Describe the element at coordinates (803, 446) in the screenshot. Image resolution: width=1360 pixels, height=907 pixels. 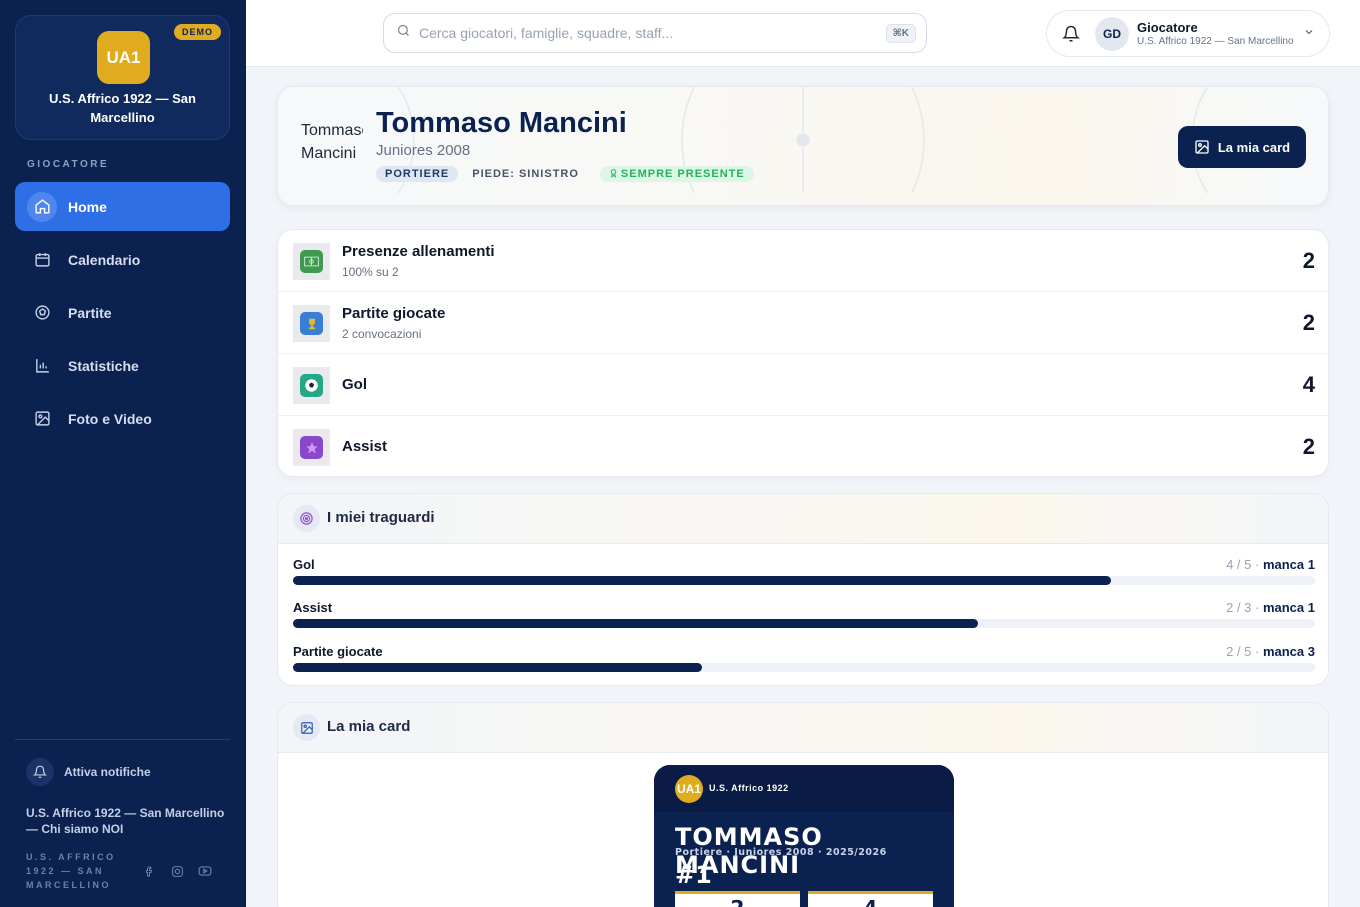
I see `stat-row-assist: Assist 2` at that location.